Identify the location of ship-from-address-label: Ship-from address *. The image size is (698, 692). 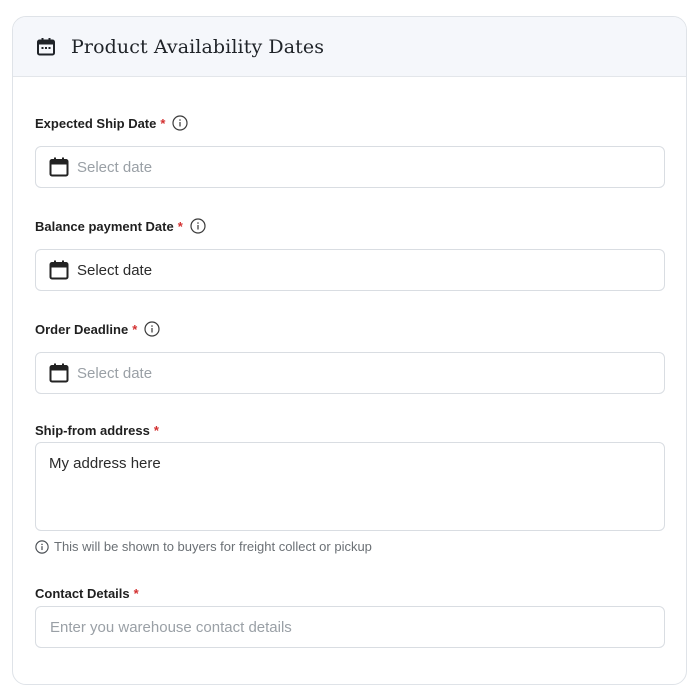
(97, 430).